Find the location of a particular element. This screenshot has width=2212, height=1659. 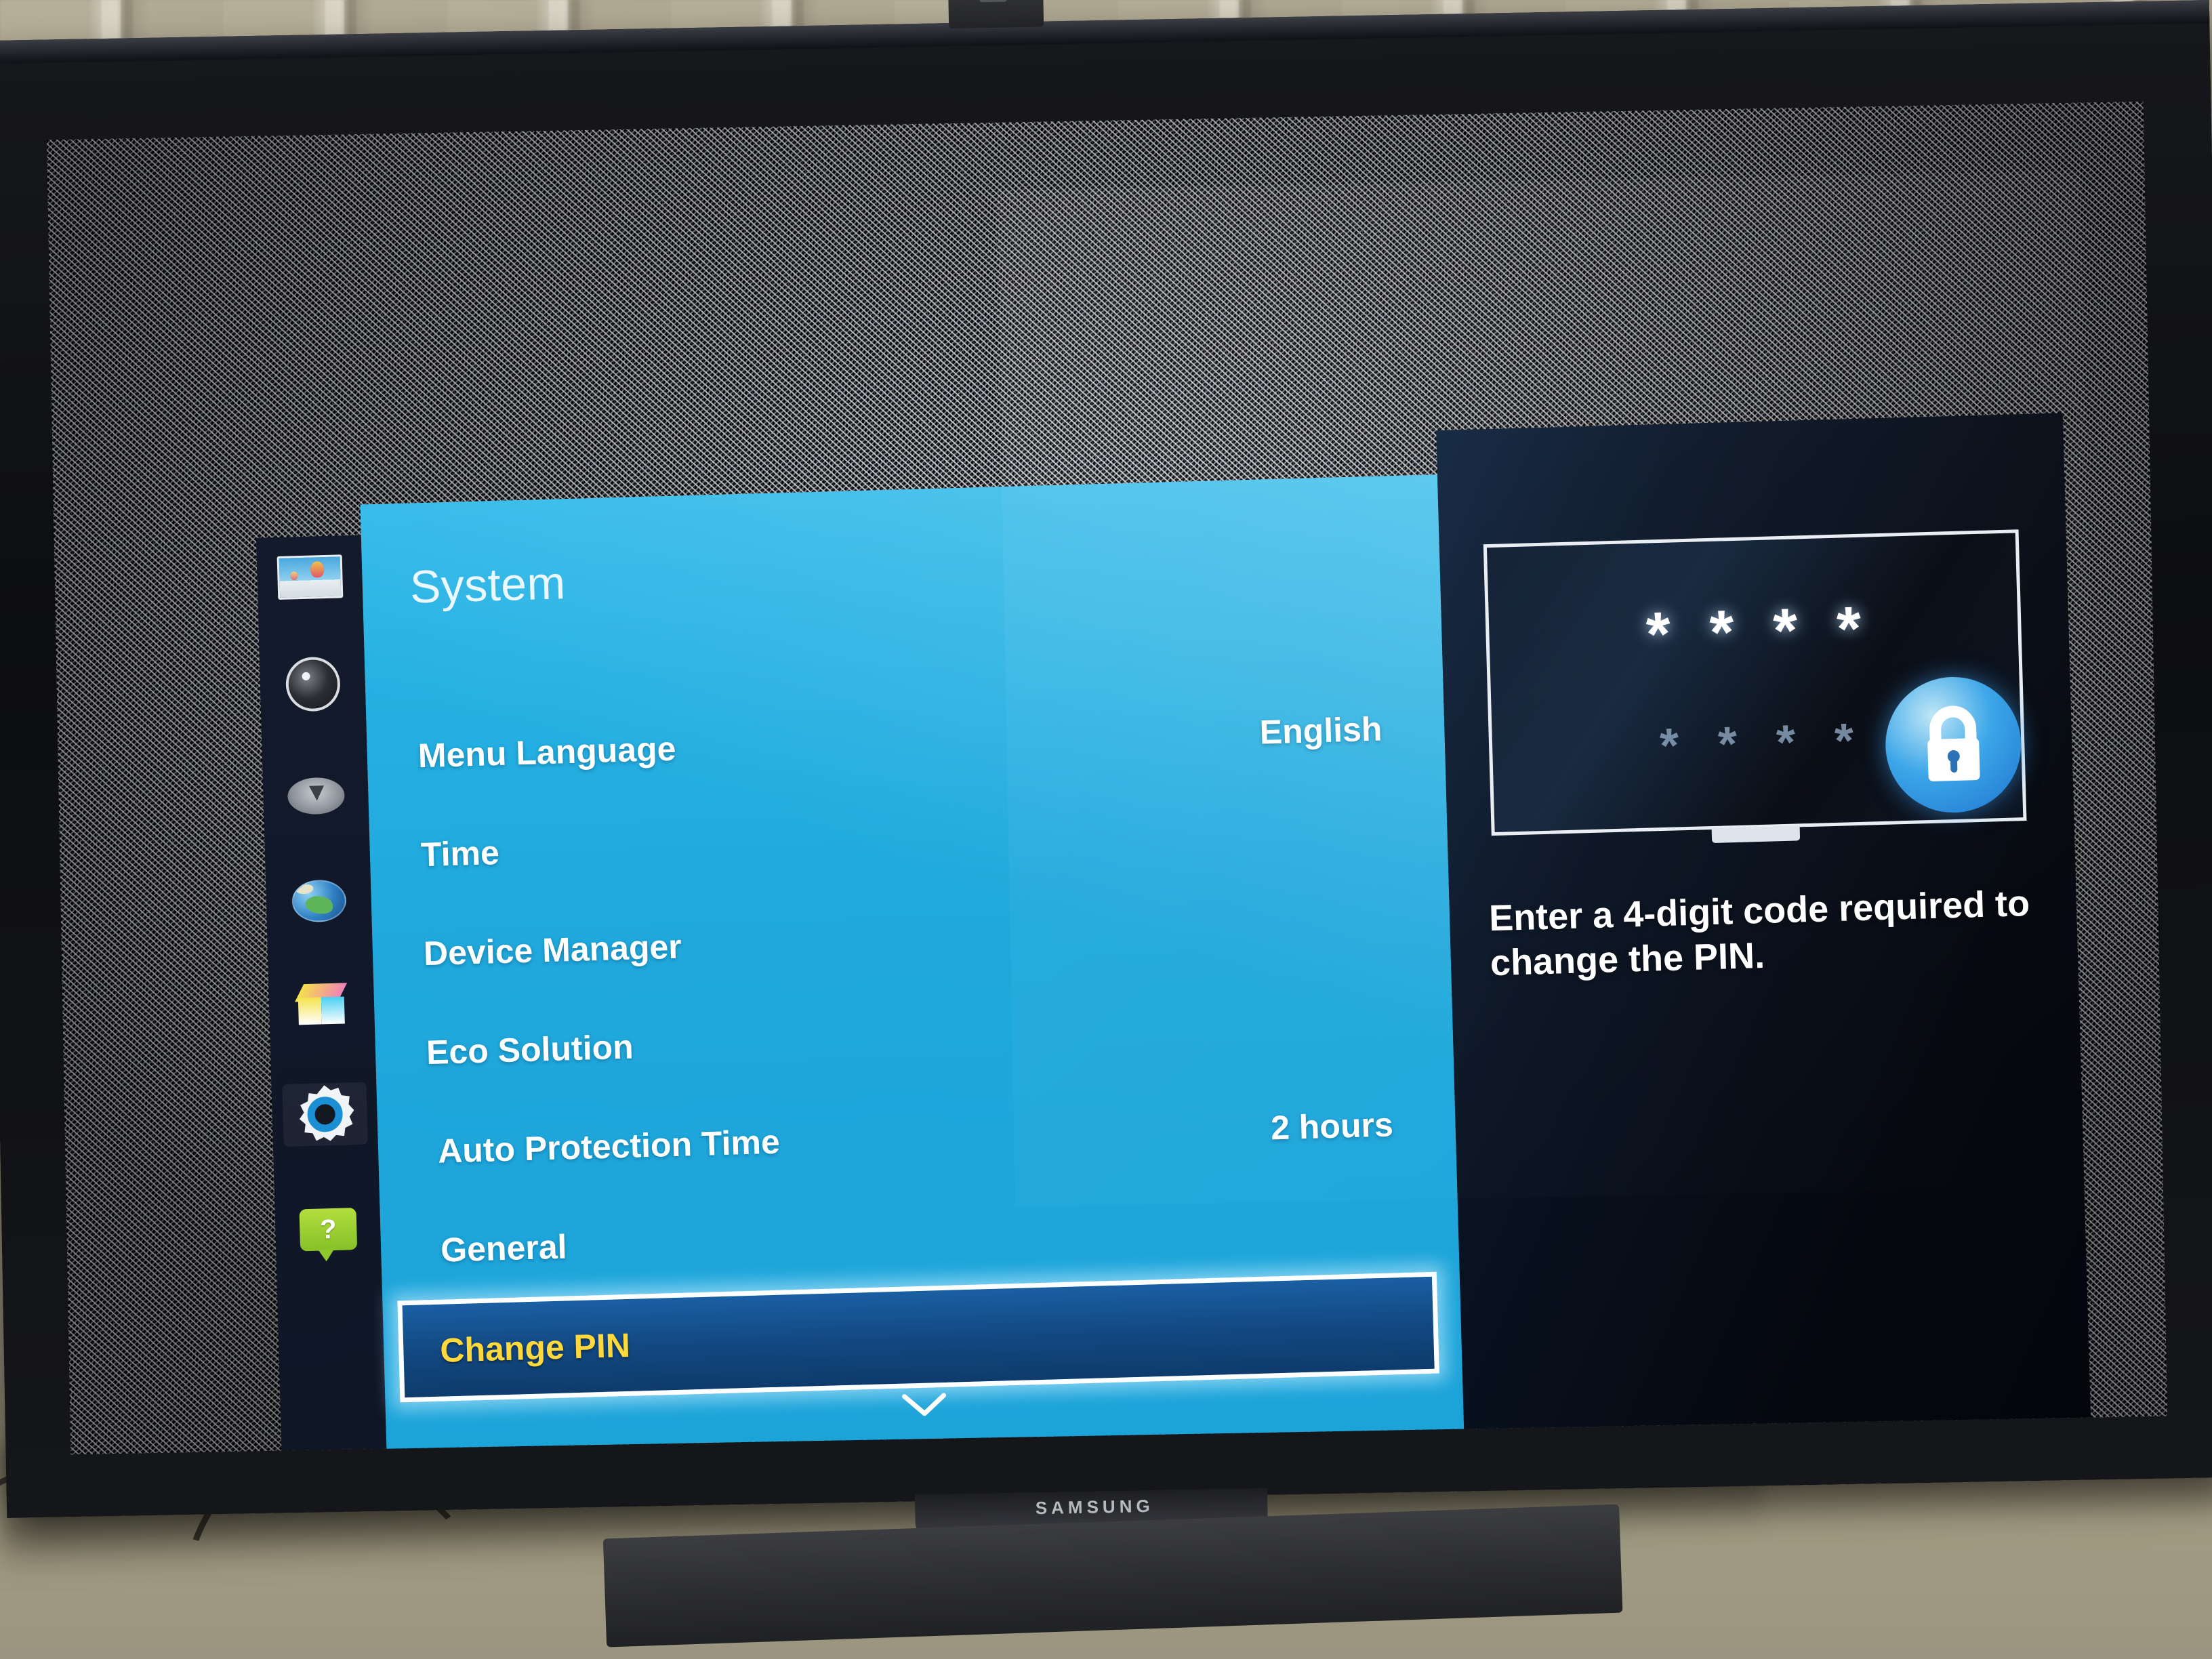

lock-icon is located at coordinates (1953, 743).